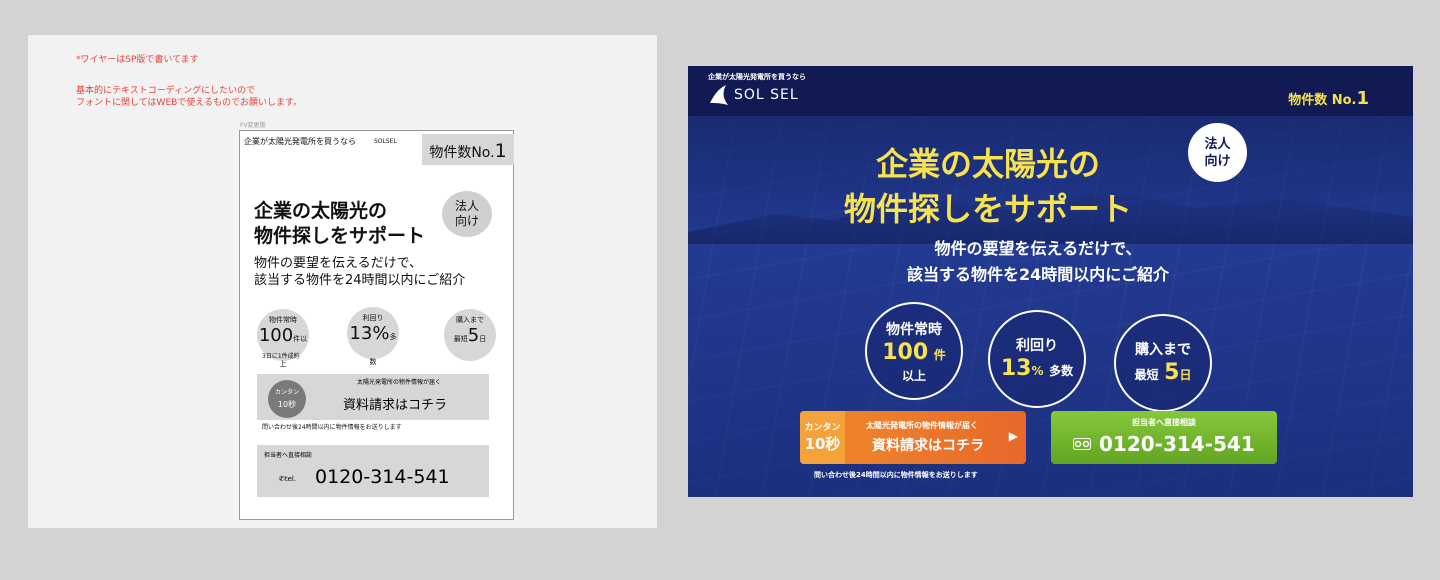 The height and width of the screenshot is (580, 1440). Describe the element at coordinates (939, 354) in the screenshot. I see `stat-unit: 件` at that location.